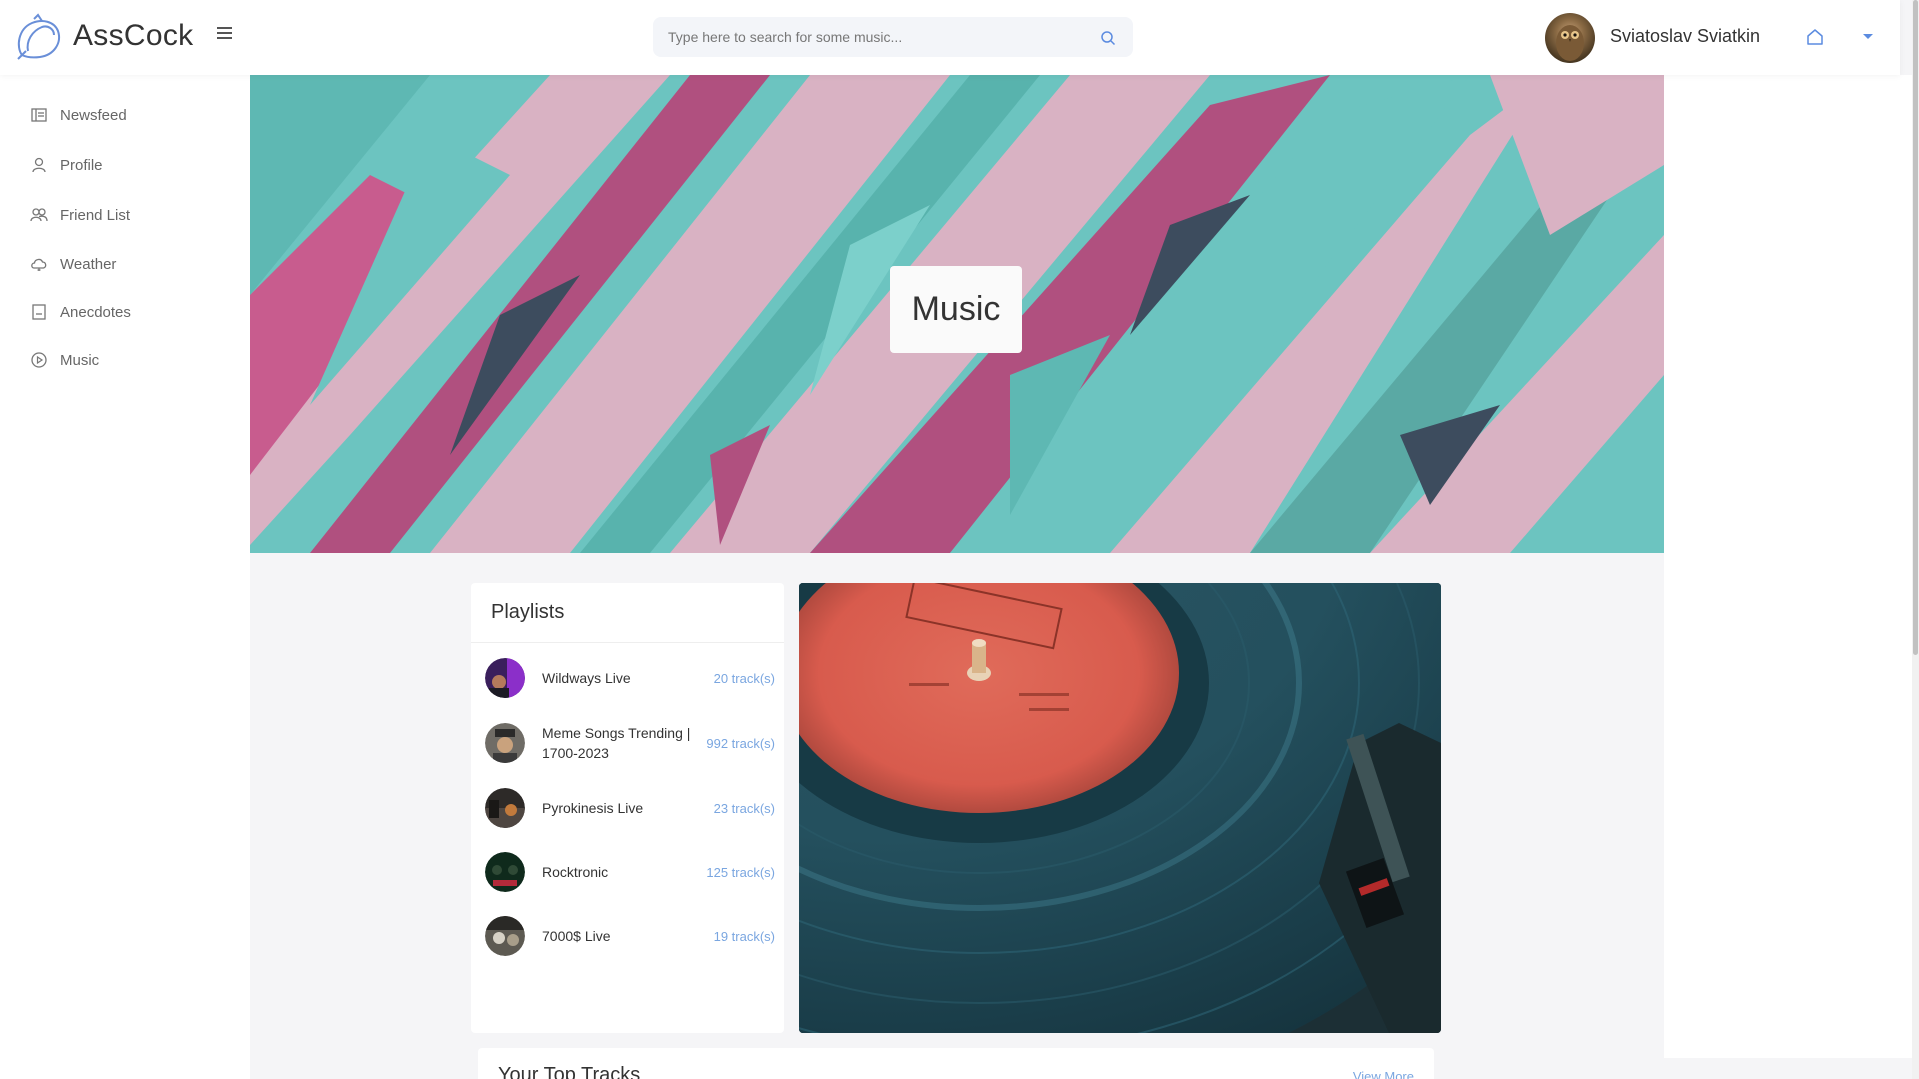 The image size is (1919, 1079). I want to click on sidebar-item-profile: Profile, so click(66, 165).